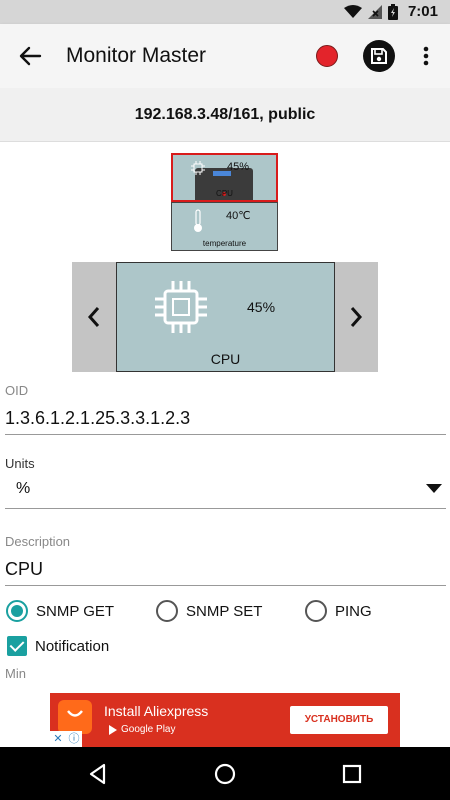 The image size is (450, 800). Describe the element at coordinates (225, 434) in the screenshot. I see `oid-underline` at that location.